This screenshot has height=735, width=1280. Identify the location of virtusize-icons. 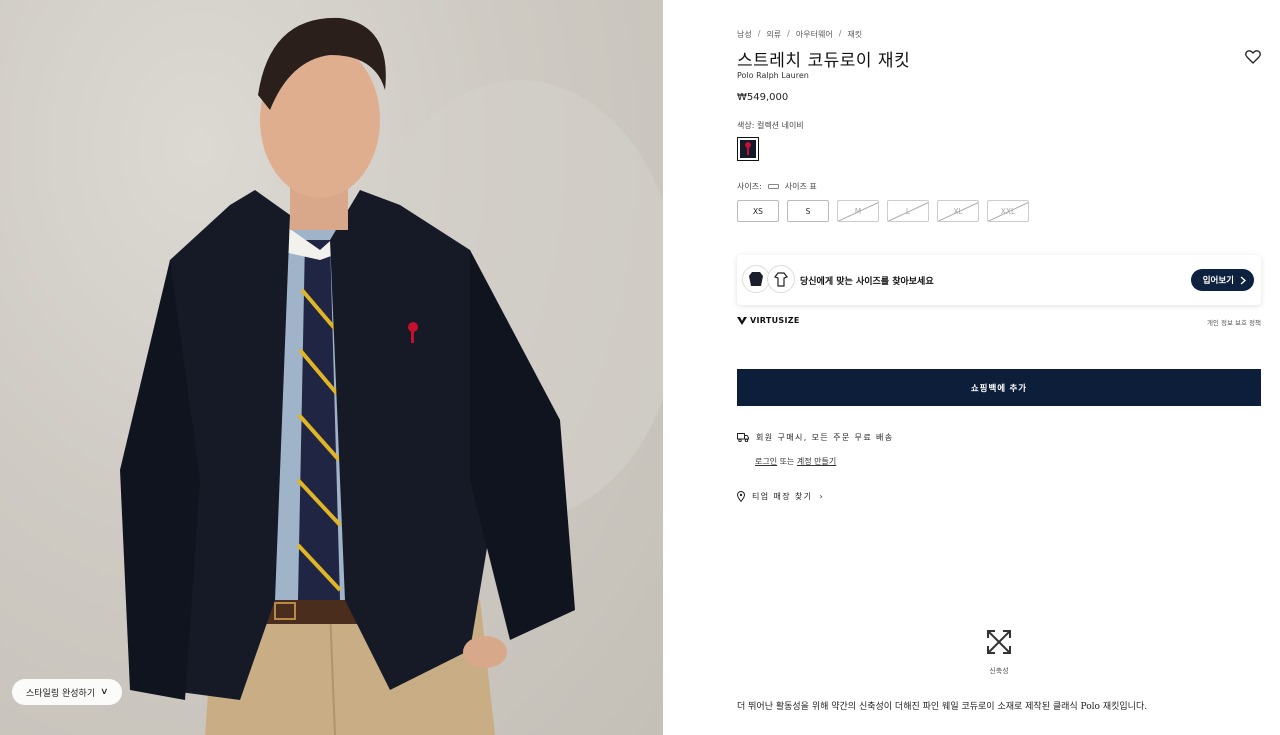
(768, 279).